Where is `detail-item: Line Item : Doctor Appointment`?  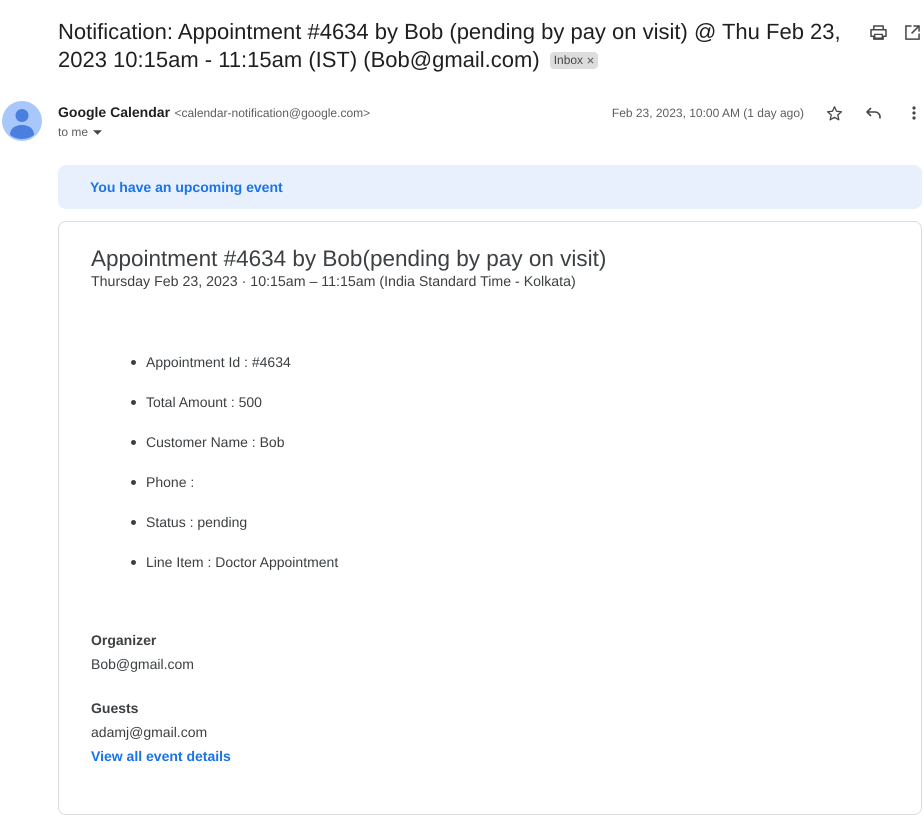 detail-item: Line Item : Doctor Appointment is located at coordinates (242, 562).